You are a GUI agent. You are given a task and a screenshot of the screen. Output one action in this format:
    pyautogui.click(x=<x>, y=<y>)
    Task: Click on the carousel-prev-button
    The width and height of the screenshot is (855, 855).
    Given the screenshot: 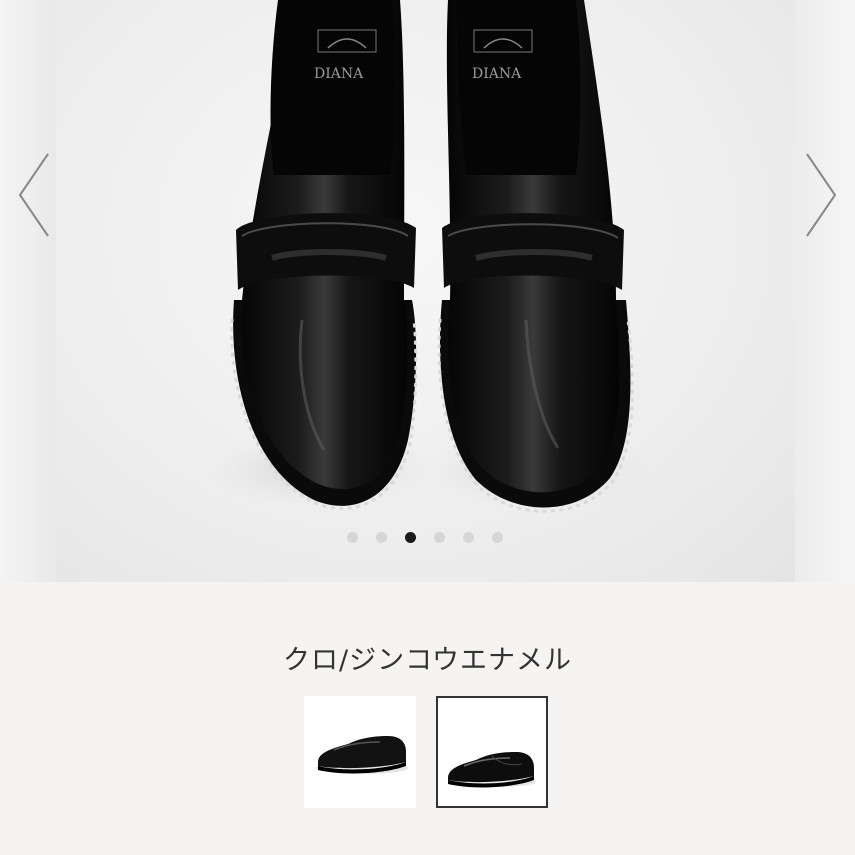 What is the action you would take?
    pyautogui.click(x=34, y=195)
    